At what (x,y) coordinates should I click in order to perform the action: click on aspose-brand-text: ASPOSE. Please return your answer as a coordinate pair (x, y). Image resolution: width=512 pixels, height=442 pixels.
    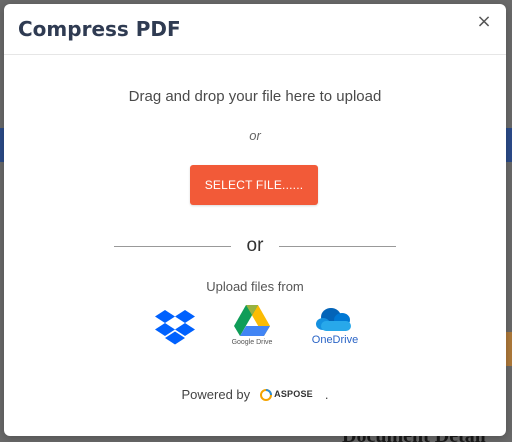
    Looking at the image, I should click on (293, 394).